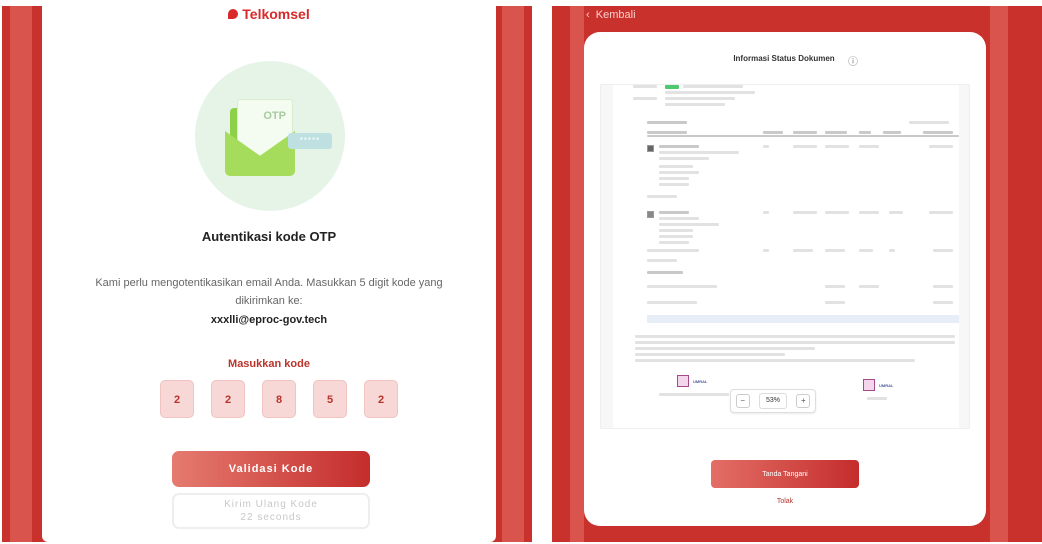  Describe the element at coordinates (672, 87) in the screenshot. I see `status-badge` at that location.